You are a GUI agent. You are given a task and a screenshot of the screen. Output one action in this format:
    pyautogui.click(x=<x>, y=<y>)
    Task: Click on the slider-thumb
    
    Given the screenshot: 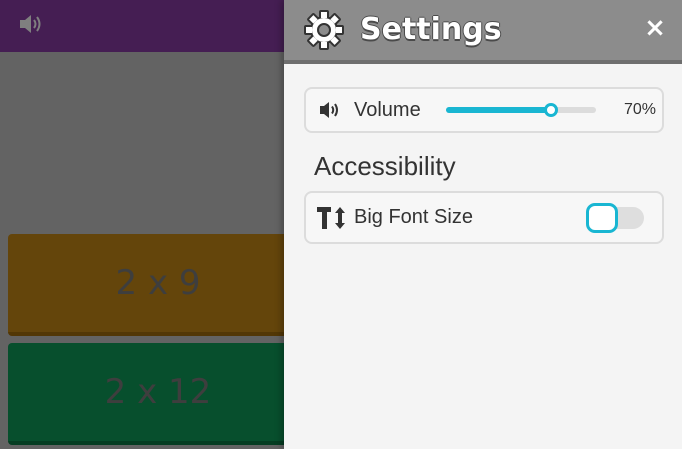 What is the action you would take?
    pyautogui.click(x=551, y=110)
    